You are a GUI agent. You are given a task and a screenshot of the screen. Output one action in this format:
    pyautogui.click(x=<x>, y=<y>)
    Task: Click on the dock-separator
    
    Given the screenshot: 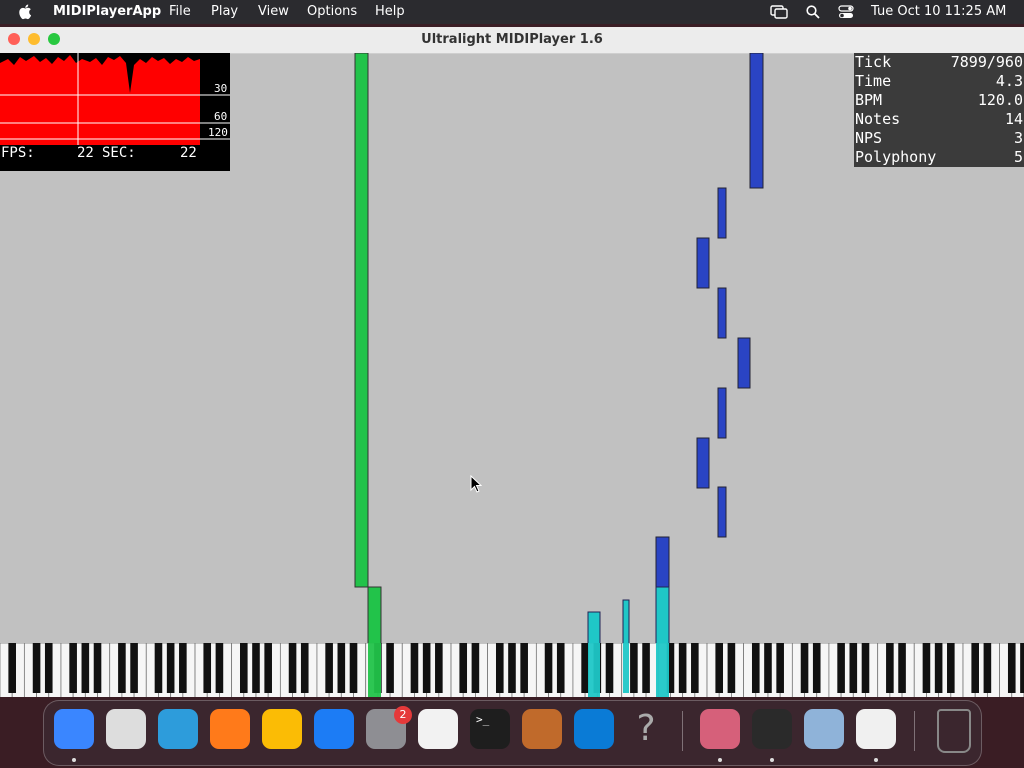 What is the action you would take?
    pyautogui.click(x=682, y=731)
    